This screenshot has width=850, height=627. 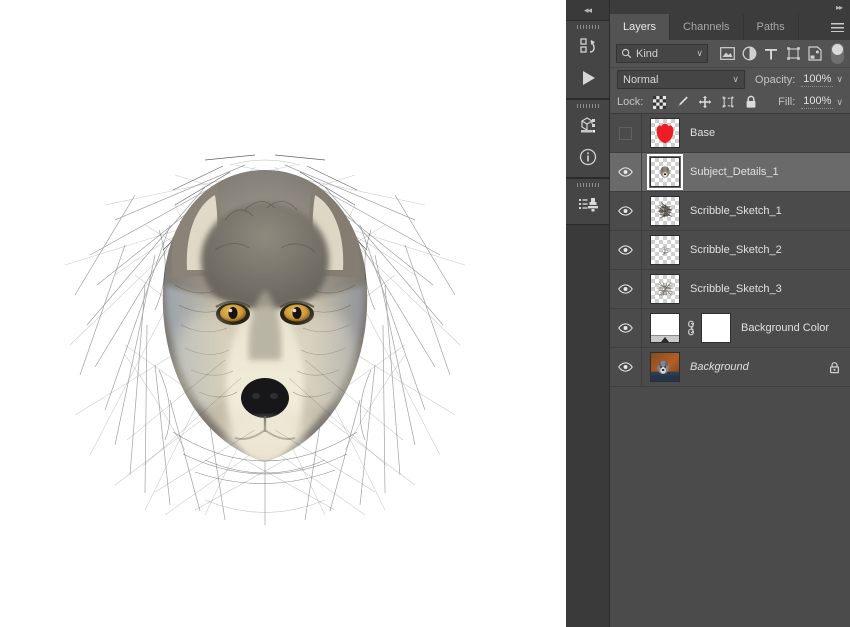 What do you see at coordinates (734, 172) in the screenshot?
I see `layer-name: Subject_Details_1` at bounding box center [734, 172].